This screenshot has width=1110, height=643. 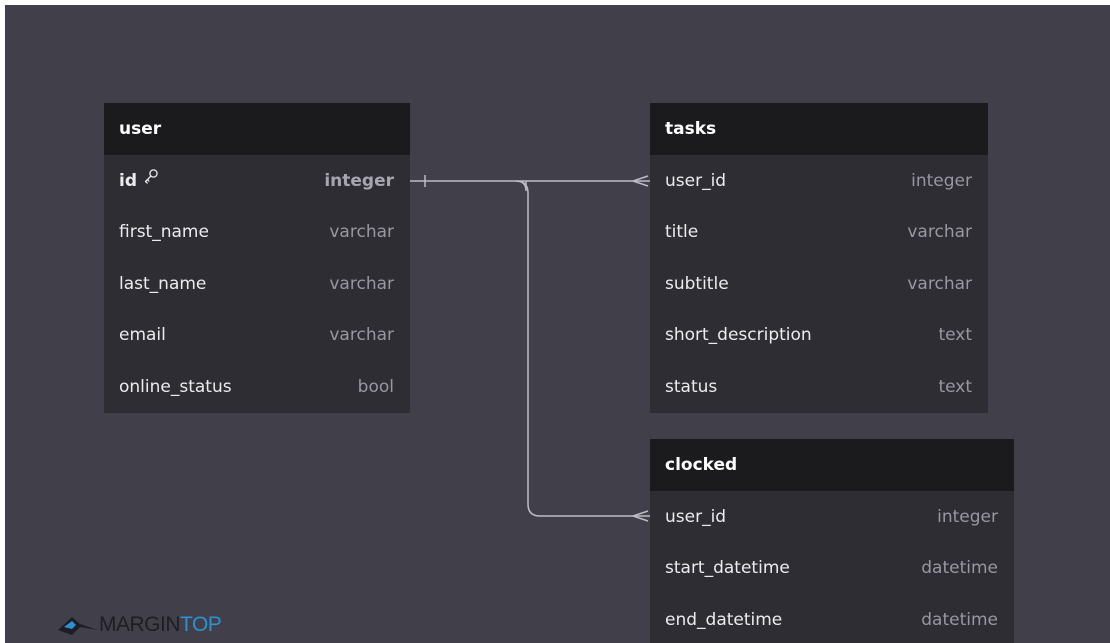 What do you see at coordinates (819, 387) in the screenshot?
I see `table-row-status: status text` at bounding box center [819, 387].